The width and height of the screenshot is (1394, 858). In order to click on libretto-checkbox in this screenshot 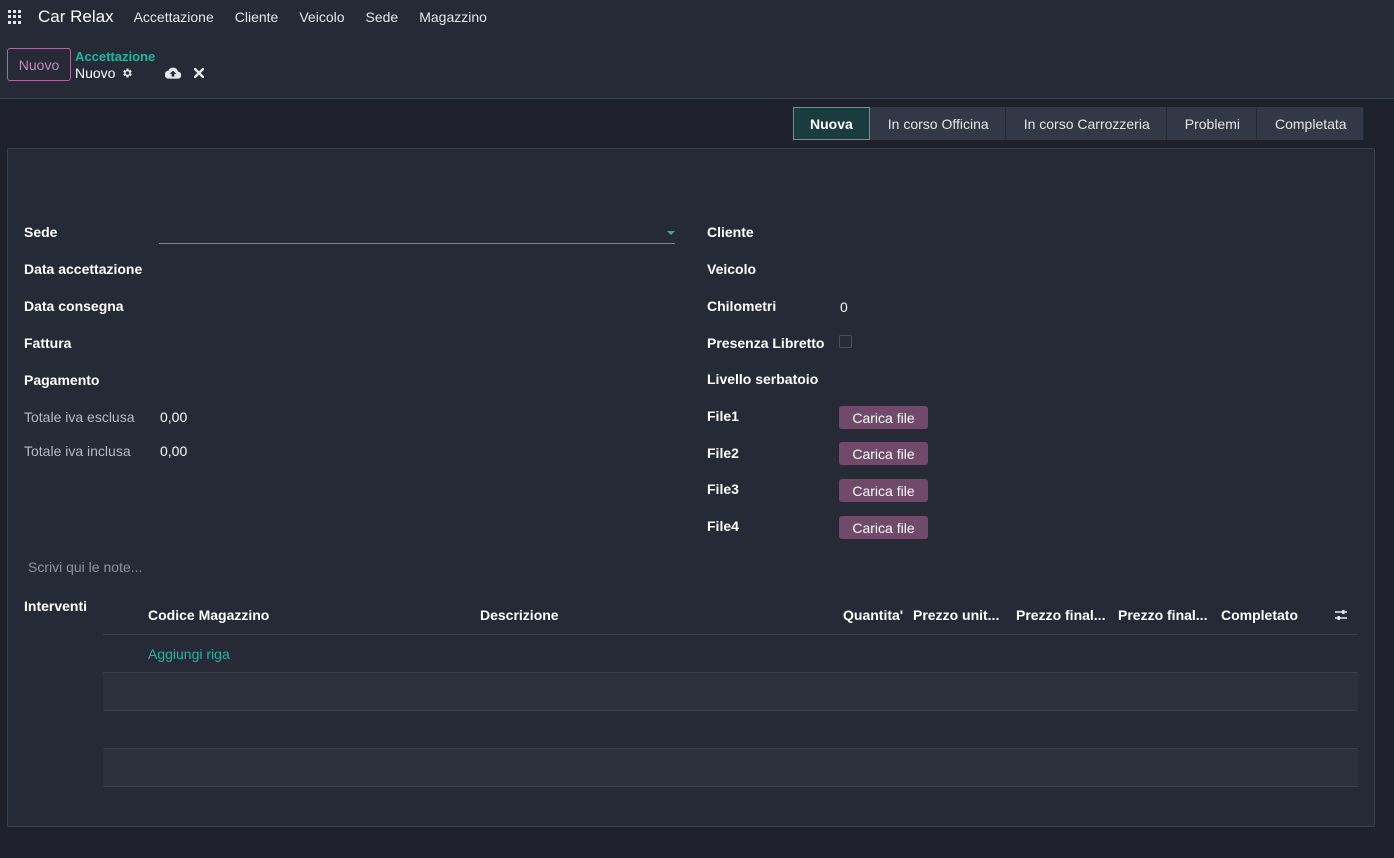, I will do `click(845, 341)`.